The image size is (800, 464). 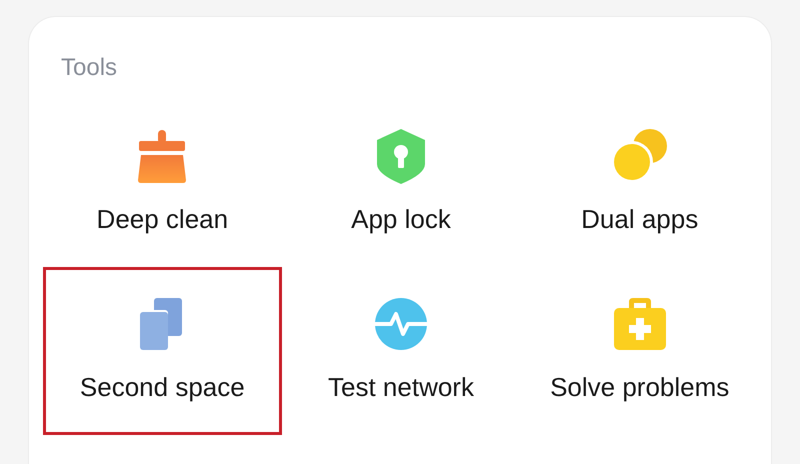 I want to click on section-title: Tools, so click(x=89, y=68).